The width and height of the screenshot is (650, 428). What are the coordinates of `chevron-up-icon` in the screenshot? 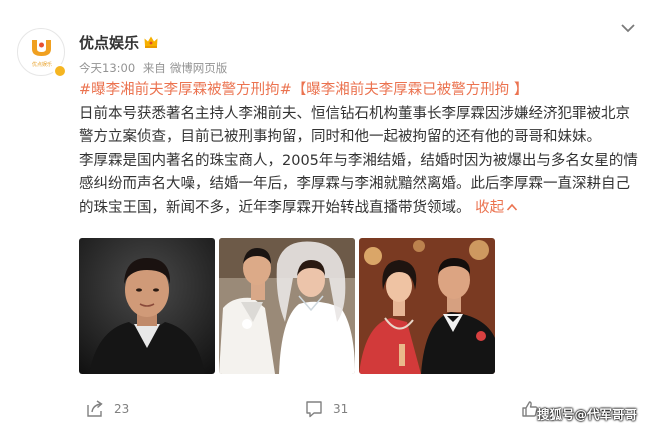 It's located at (512, 207).